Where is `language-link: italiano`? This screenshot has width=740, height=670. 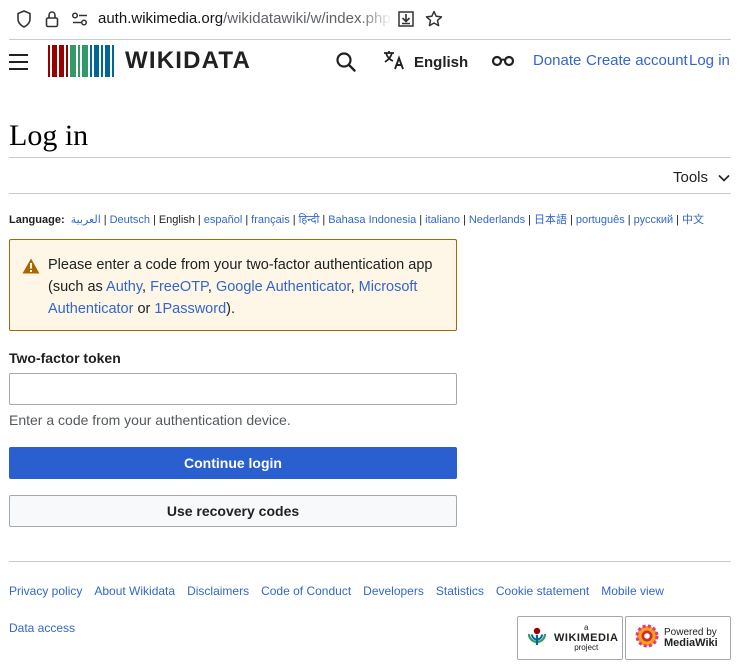 language-link: italiano is located at coordinates (442, 220).